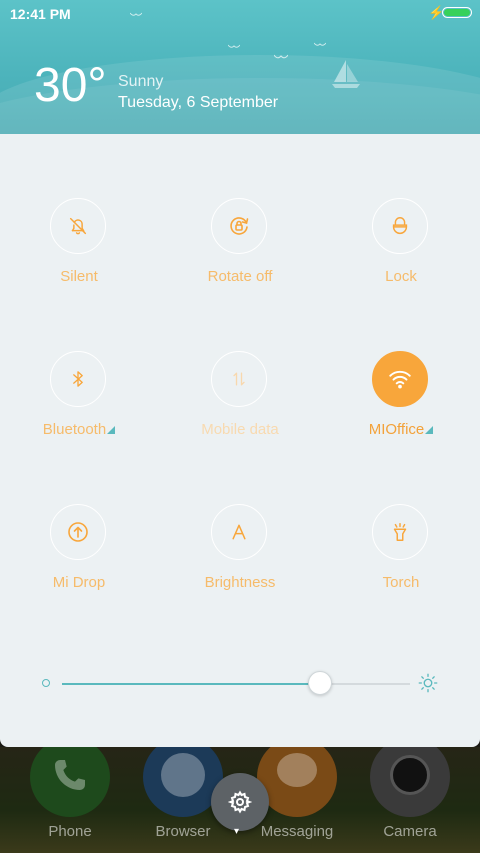 This screenshot has height=853, width=480. What do you see at coordinates (40, 14) in the screenshot?
I see `status-clock: 12:41 PM` at bounding box center [40, 14].